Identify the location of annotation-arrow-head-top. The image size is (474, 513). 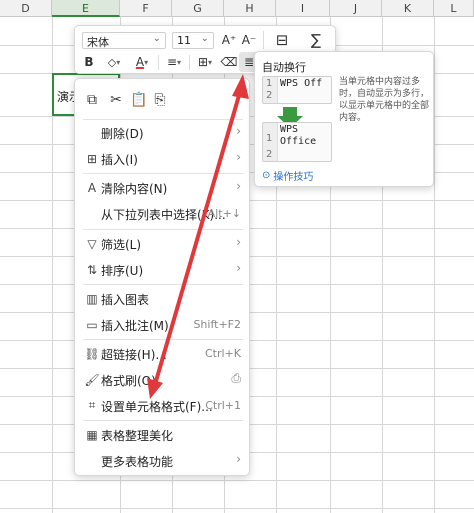
(240, 86).